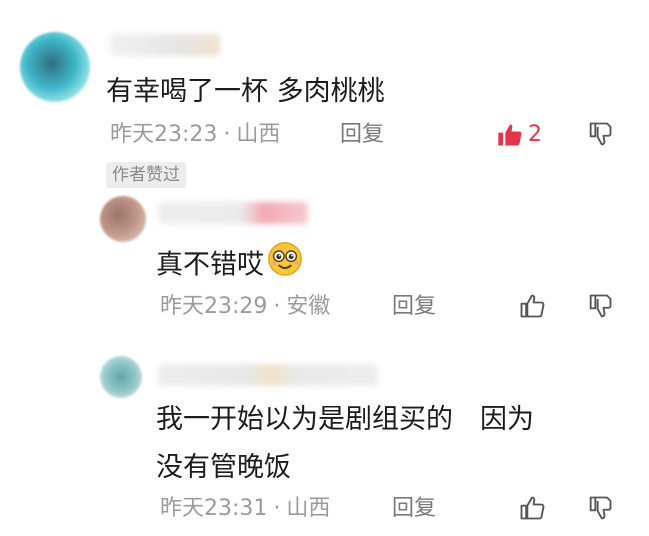 The width and height of the screenshot is (649, 536). I want to click on thumbs-up-icon, so click(532, 508).